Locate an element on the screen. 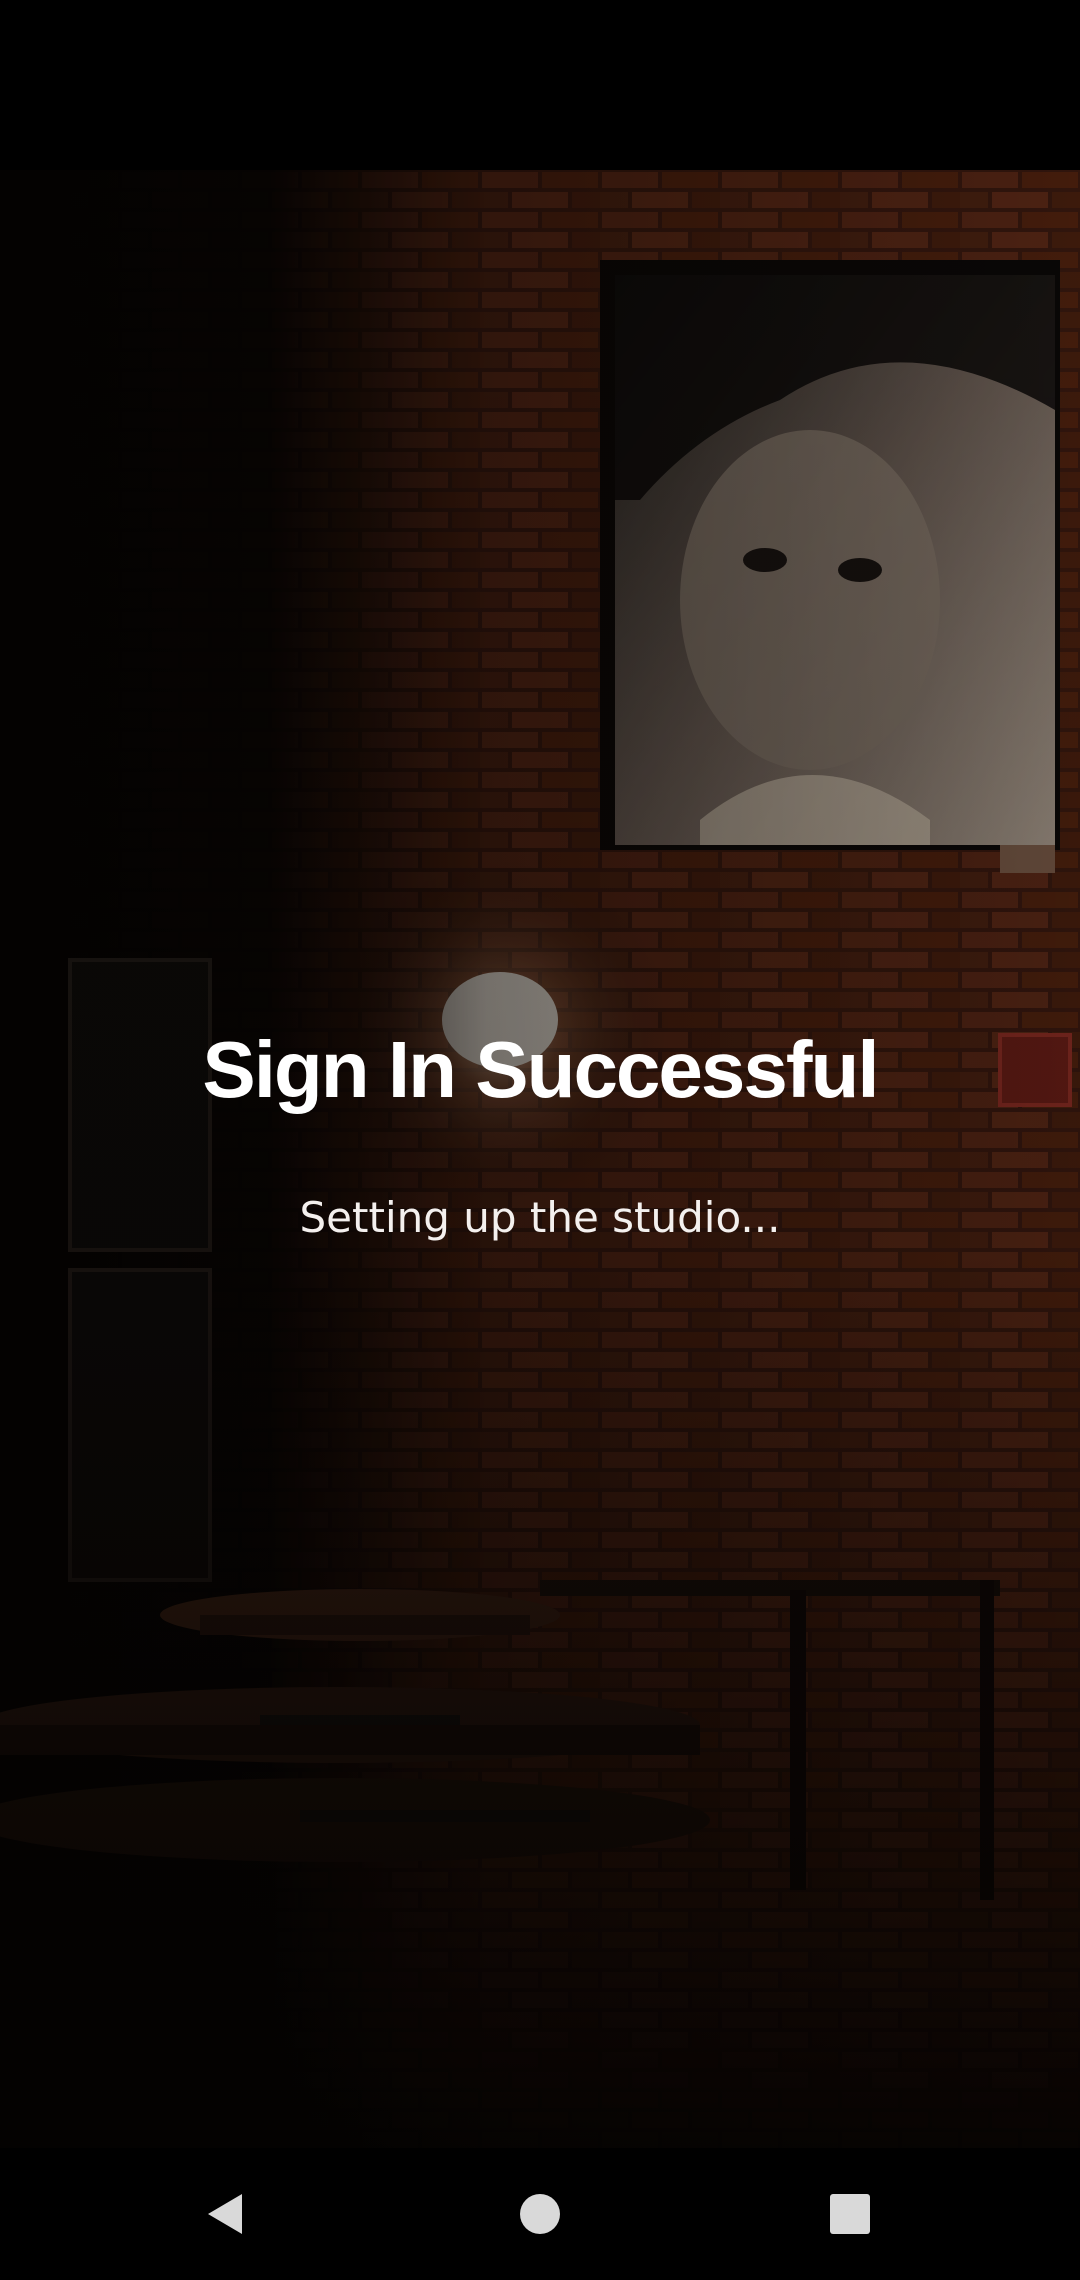  back-triangle-icon is located at coordinates (225, 2214).